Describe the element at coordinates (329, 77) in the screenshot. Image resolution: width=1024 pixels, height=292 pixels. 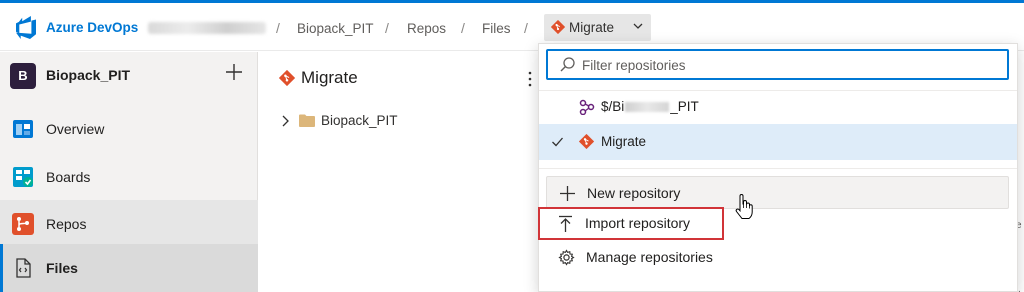
I see `repo-title: Migrate` at that location.